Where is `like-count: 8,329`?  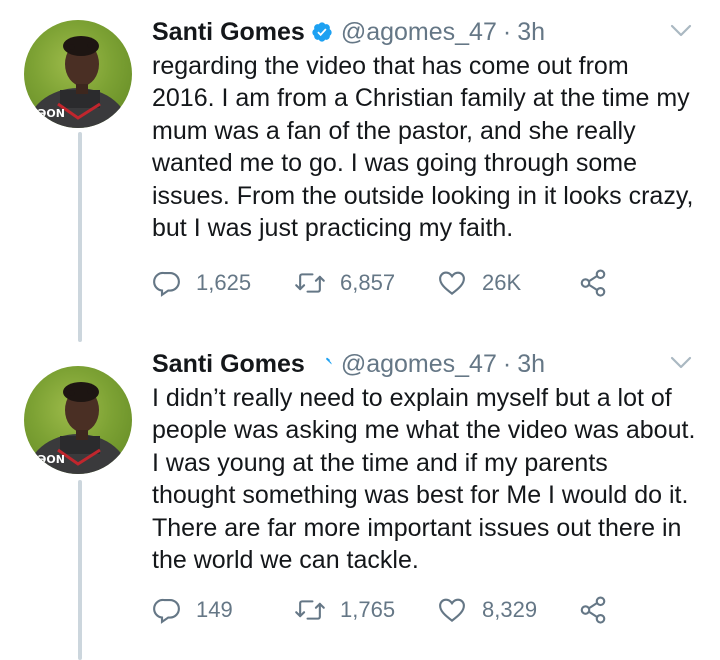
like-count: 8,329 is located at coordinates (510, 609).